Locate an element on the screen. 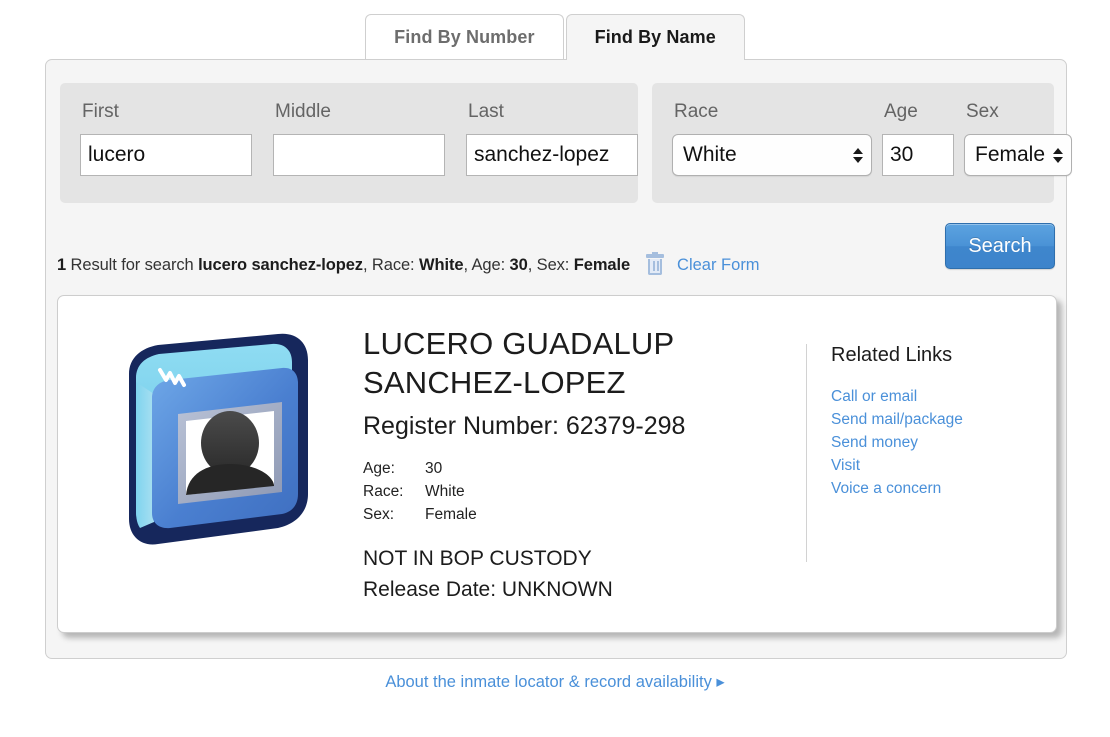 This screenshot has width=1110, height=737. race-key: , Race: is located at coordinates (391, 264).